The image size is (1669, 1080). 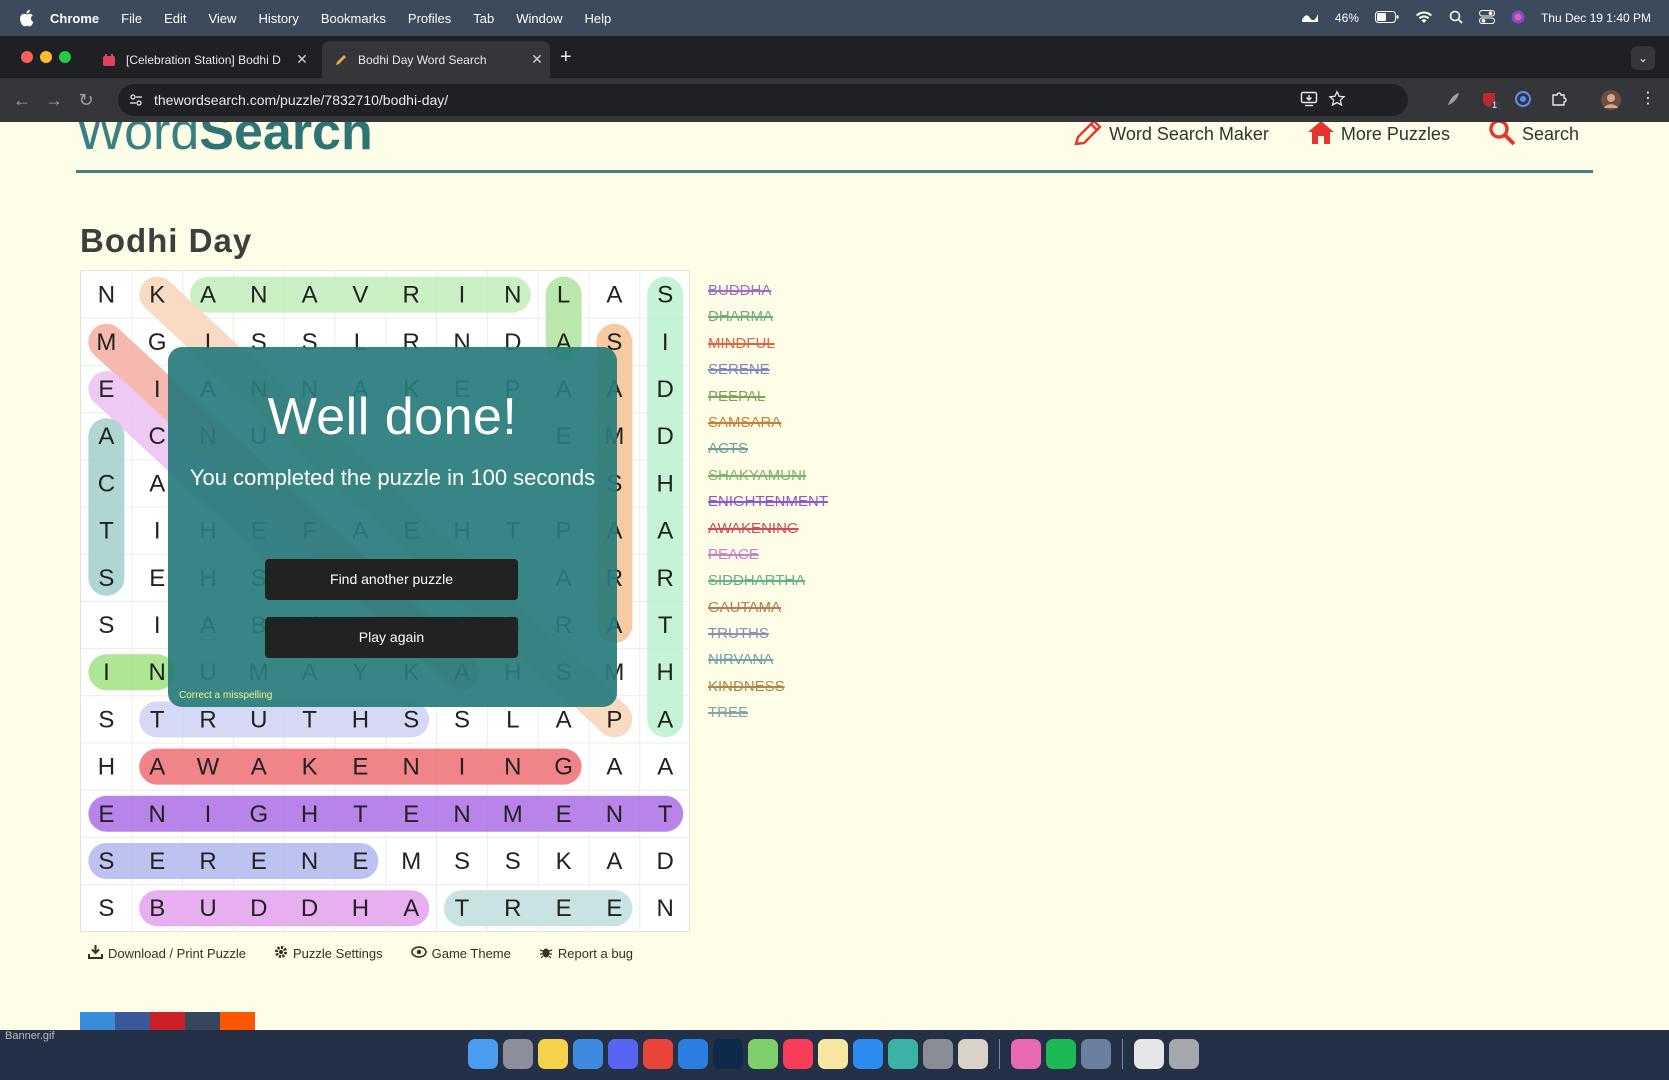 What do you see at coordinates (553, 1054) in the screenshot?
I see `notes-icon` at bounding box center [553, 1054].